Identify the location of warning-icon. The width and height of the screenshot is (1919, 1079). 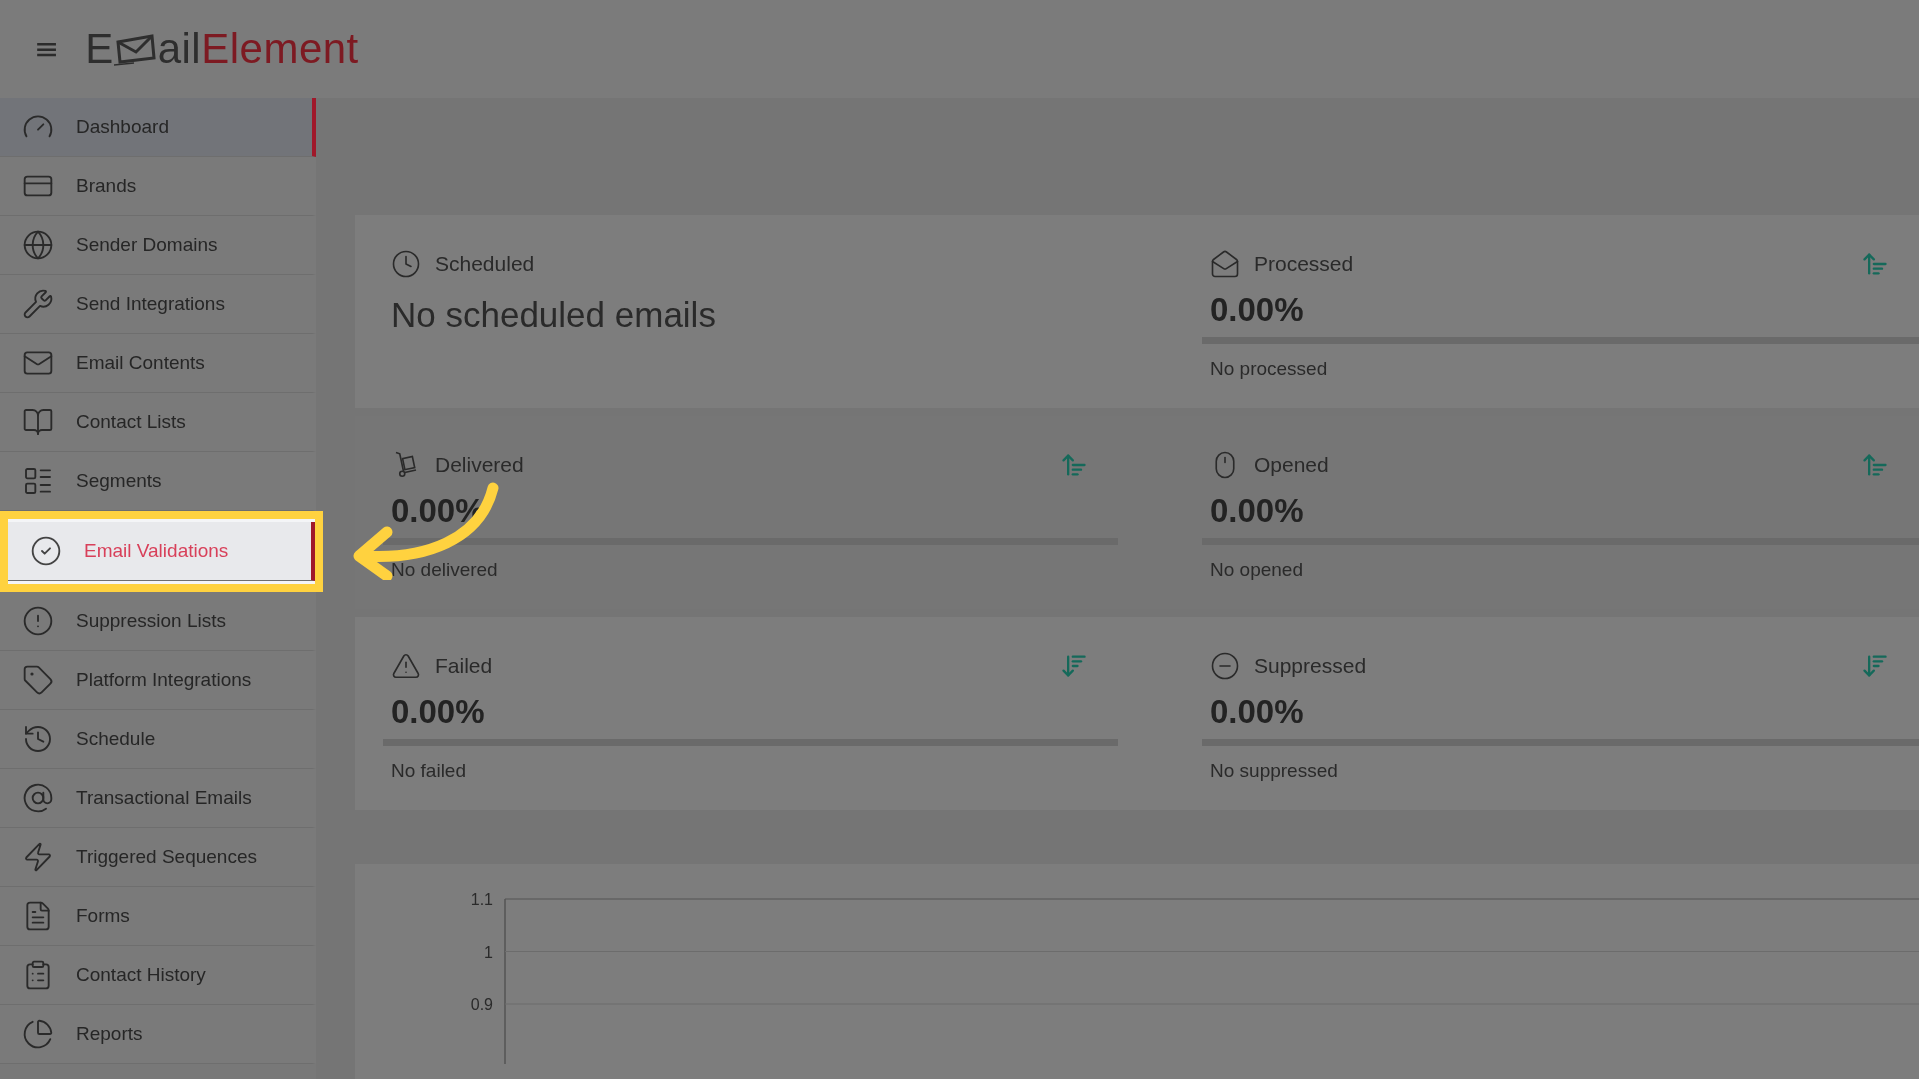
(406, 666).